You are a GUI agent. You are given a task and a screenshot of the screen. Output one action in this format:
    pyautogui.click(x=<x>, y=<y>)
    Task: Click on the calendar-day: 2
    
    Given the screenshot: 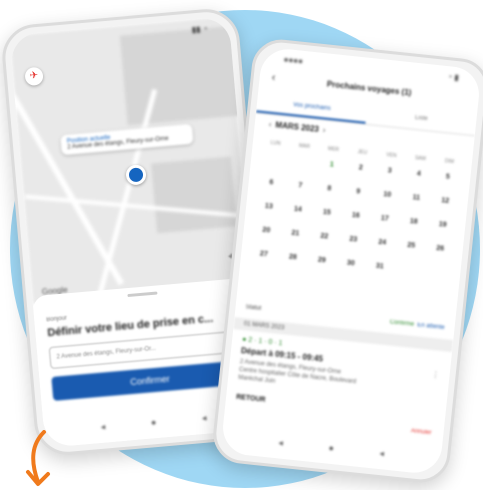 What is the action you would take?
    pyautogui.click(x=360, y=172)
    